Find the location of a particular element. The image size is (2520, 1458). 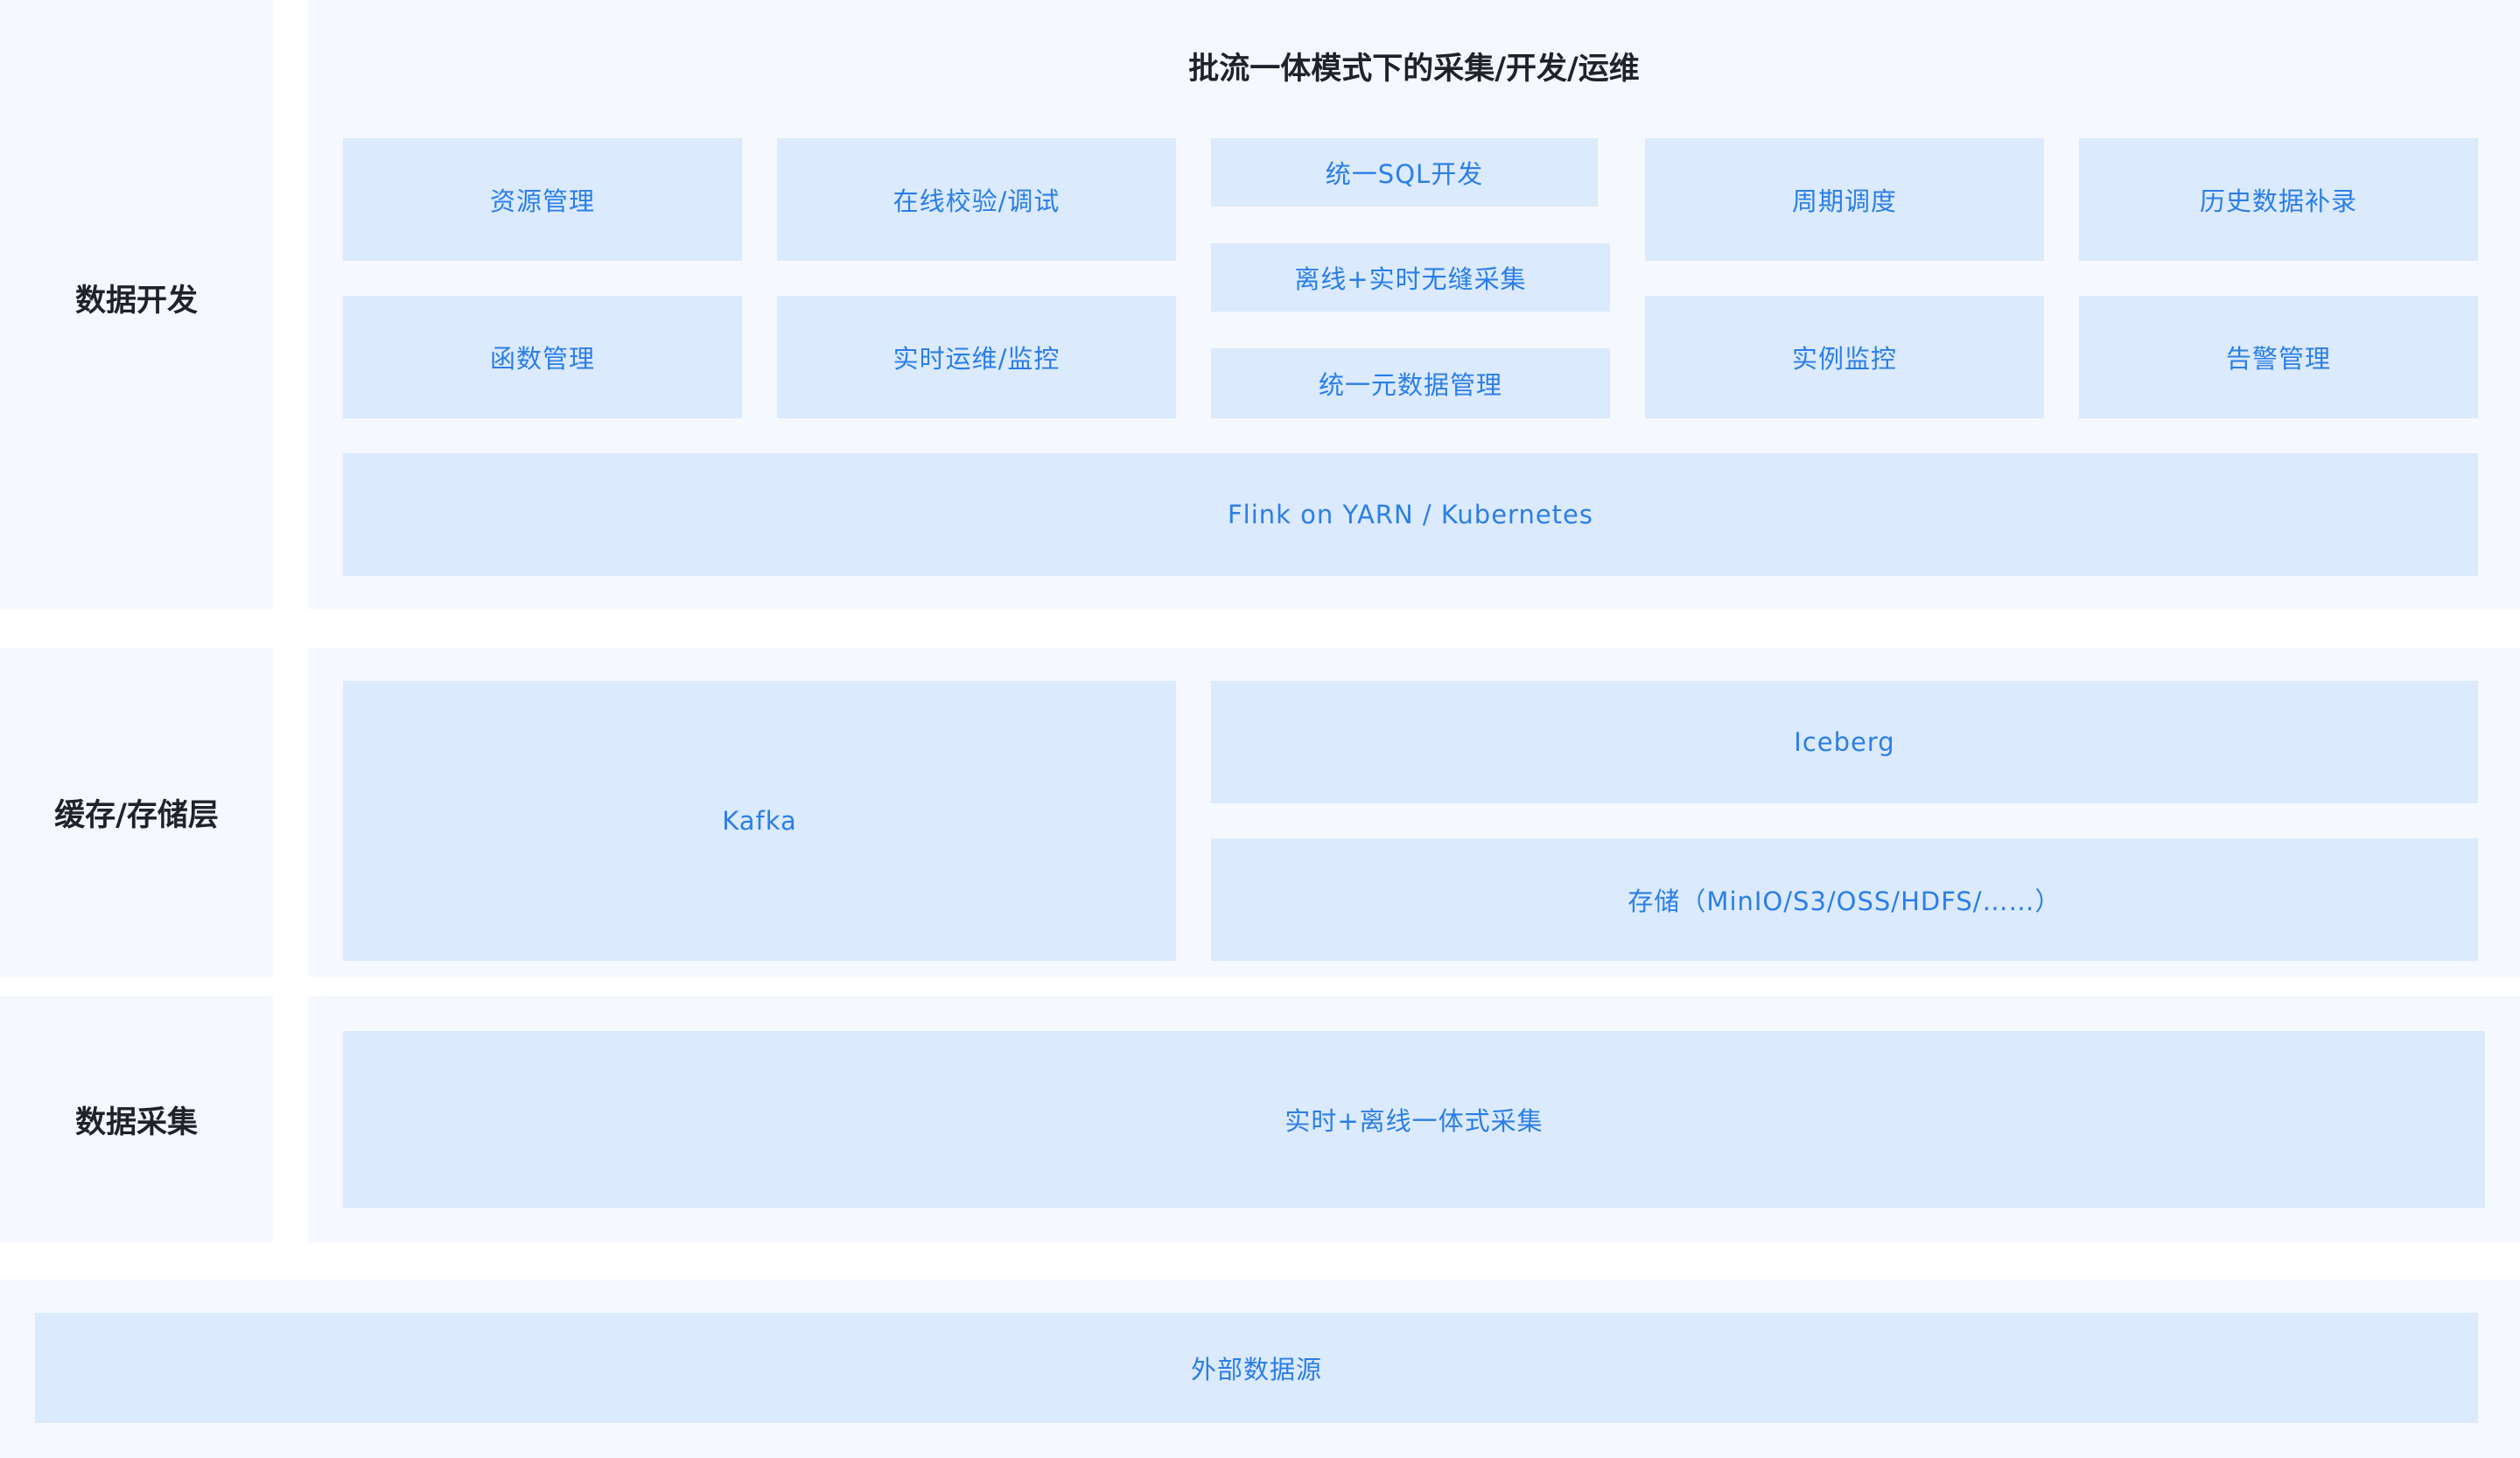

alert-management-box: 告警管理 is located at coordinates (2278, 357).